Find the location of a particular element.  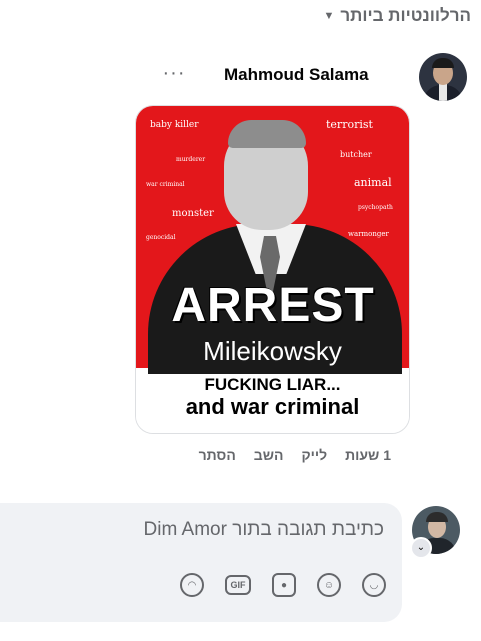

sort-dropdown: הרלוונטיות ביותר ▼ is located at coordinates (397, 16).